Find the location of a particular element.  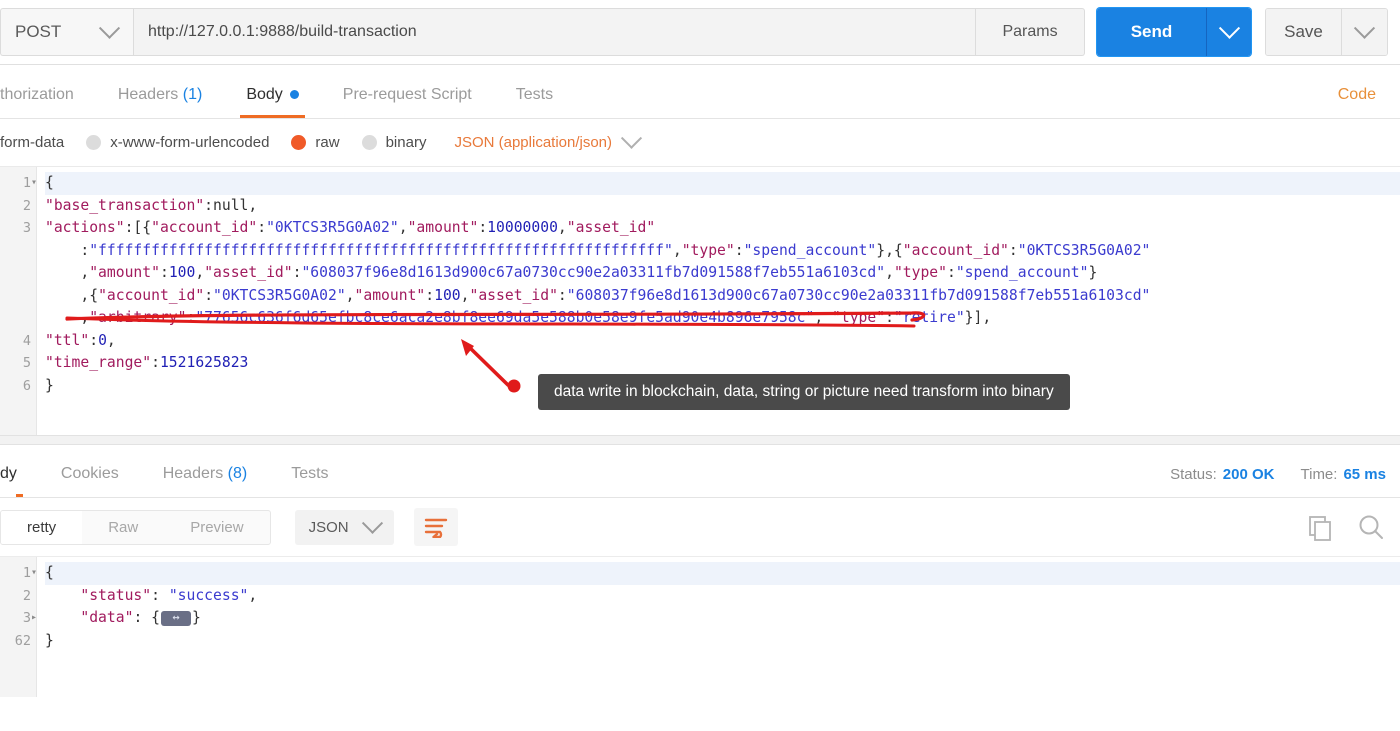

code-line: "status": "success", is located at coordinates (722, 596).